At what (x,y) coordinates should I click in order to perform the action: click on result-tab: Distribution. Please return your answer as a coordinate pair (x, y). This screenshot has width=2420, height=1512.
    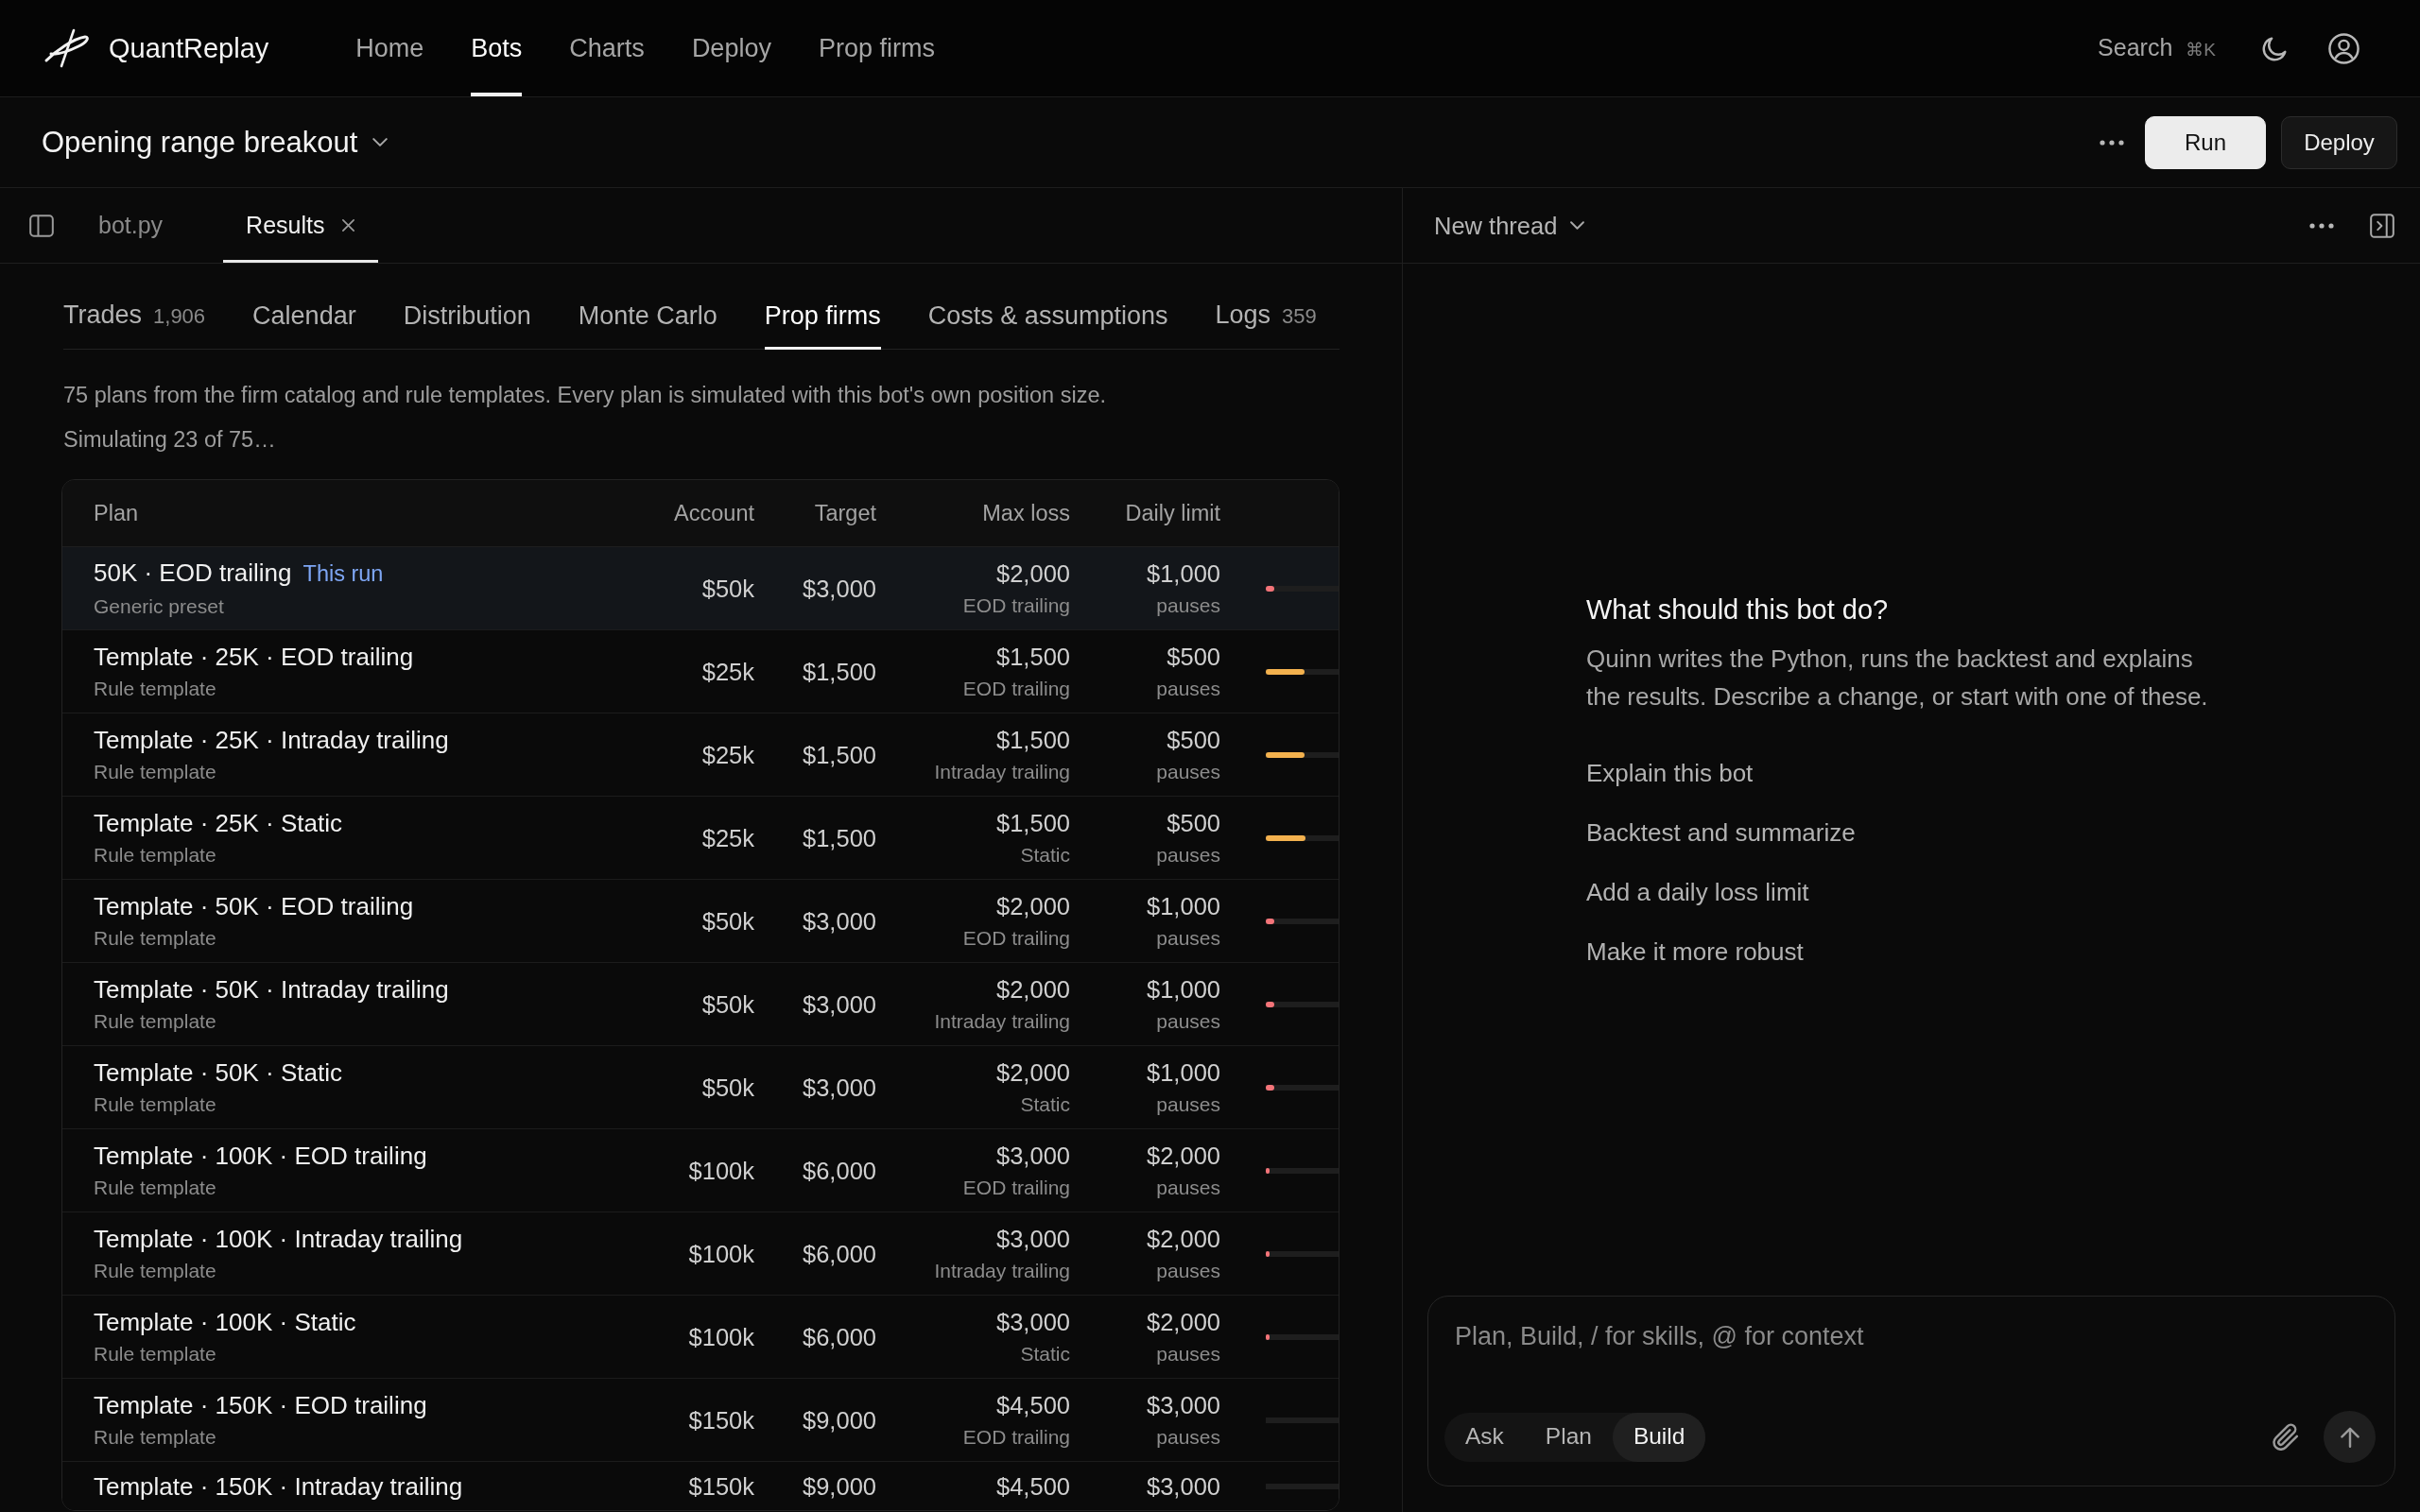
    Looking at the image, I should click on (467, 317).